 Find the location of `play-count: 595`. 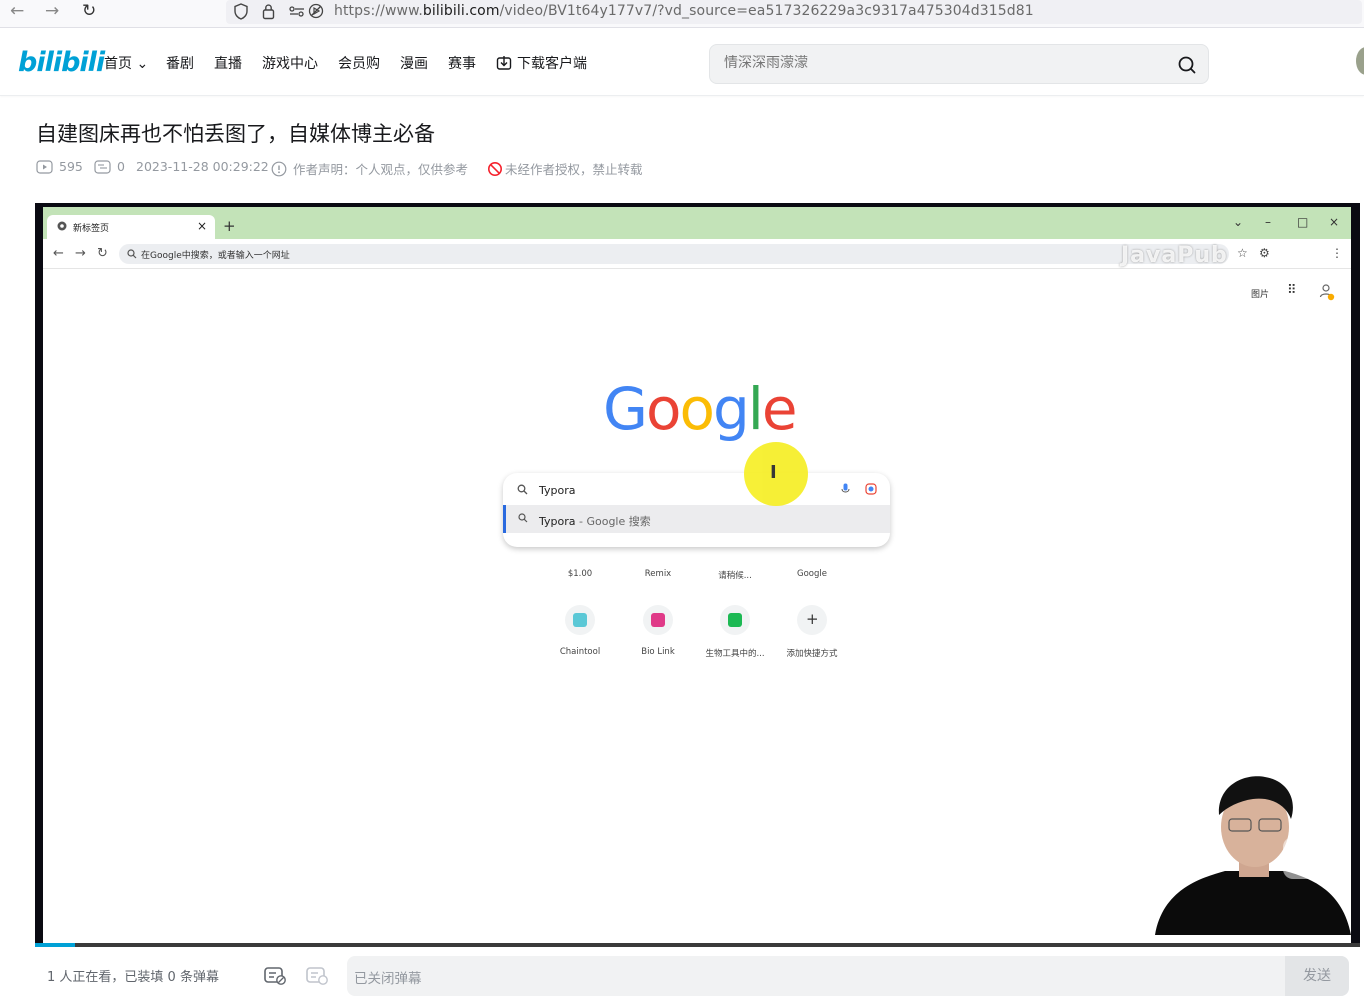

play-count: 595 is located at coordinates (59, 166).